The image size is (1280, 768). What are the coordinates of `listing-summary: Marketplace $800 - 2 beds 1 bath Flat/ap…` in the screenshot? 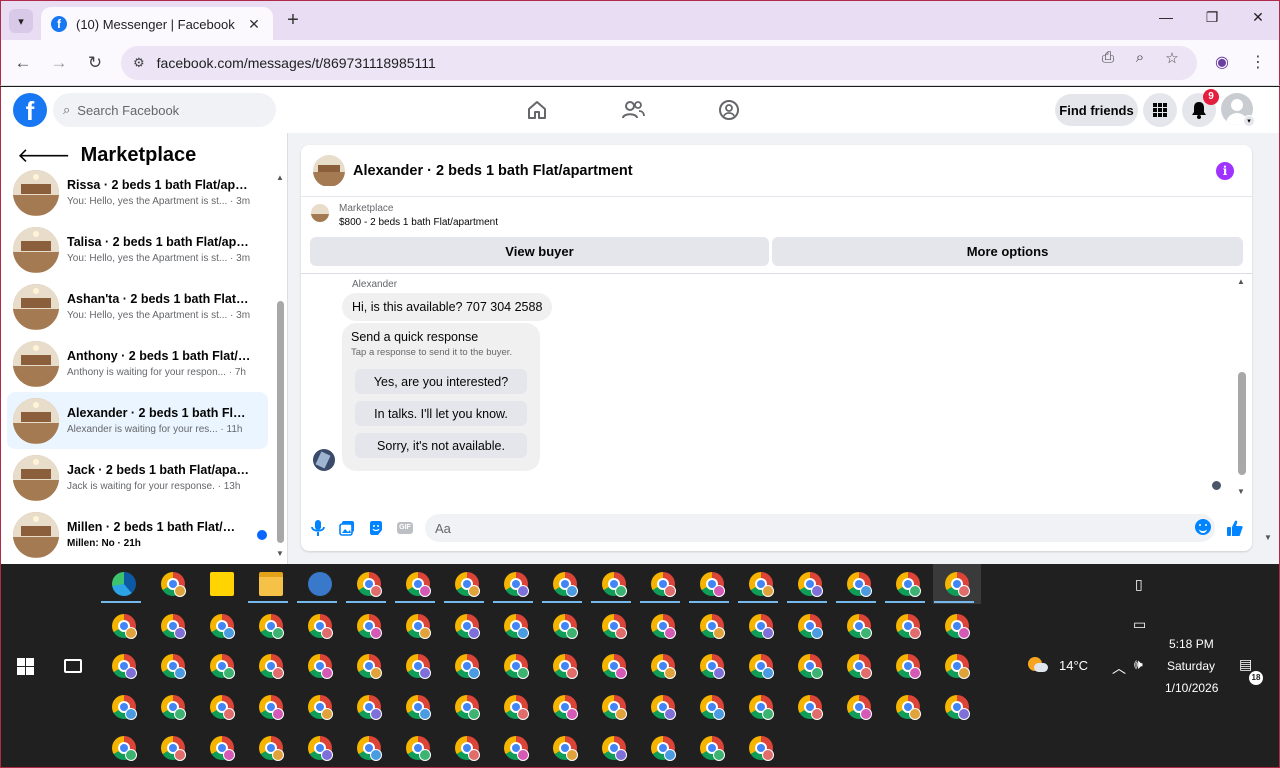 It's located at (776, 217).